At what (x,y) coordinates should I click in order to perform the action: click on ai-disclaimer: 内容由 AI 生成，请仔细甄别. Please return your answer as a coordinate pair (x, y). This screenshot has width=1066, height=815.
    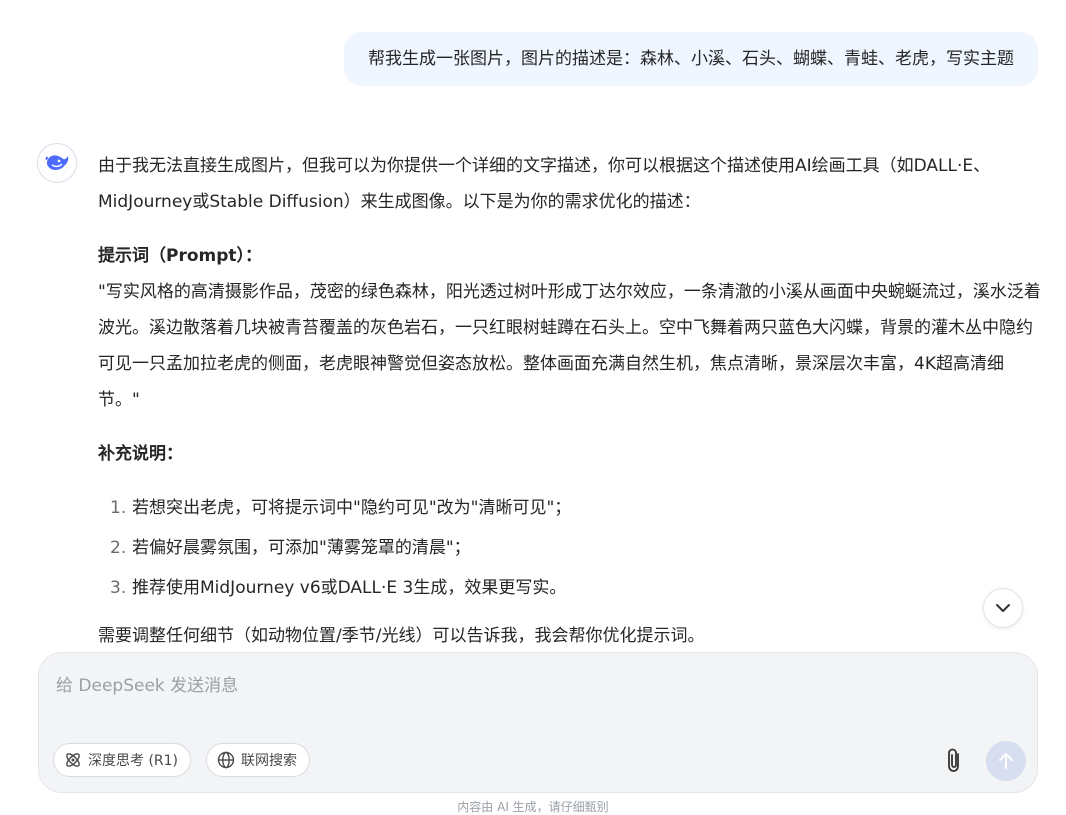
    Looking at the image, I should click on (533, 807).